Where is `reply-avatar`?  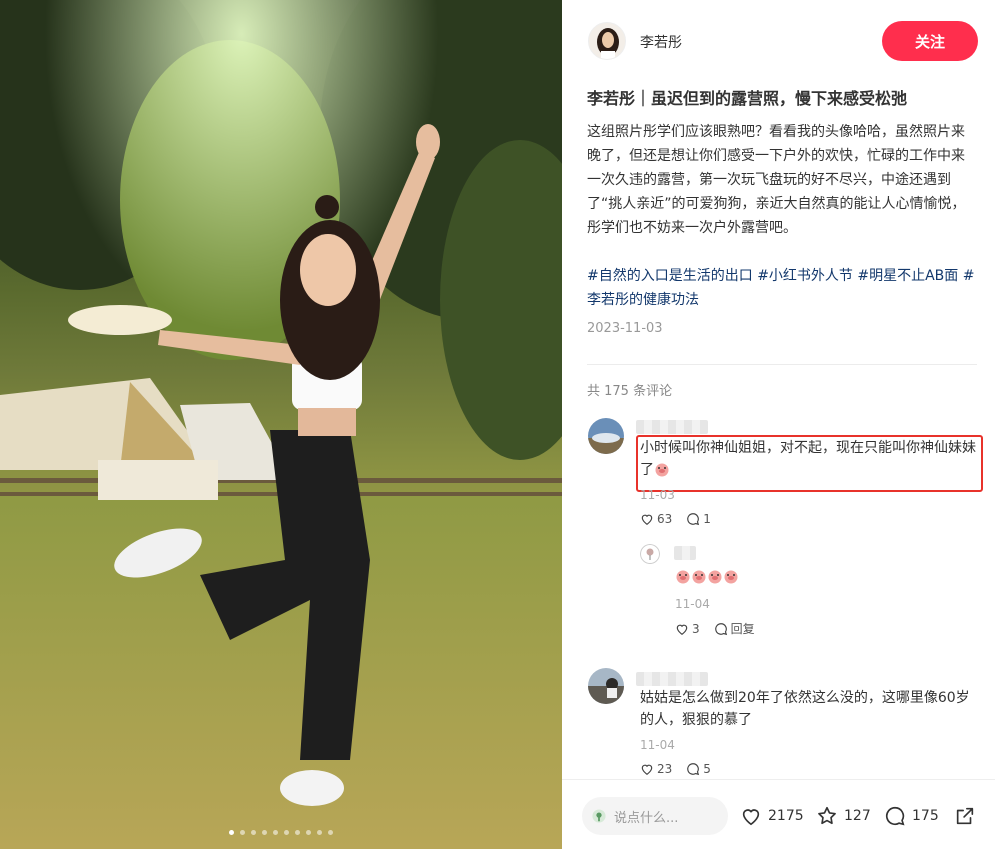
reply-avatar is located at coordinates (650, 554).